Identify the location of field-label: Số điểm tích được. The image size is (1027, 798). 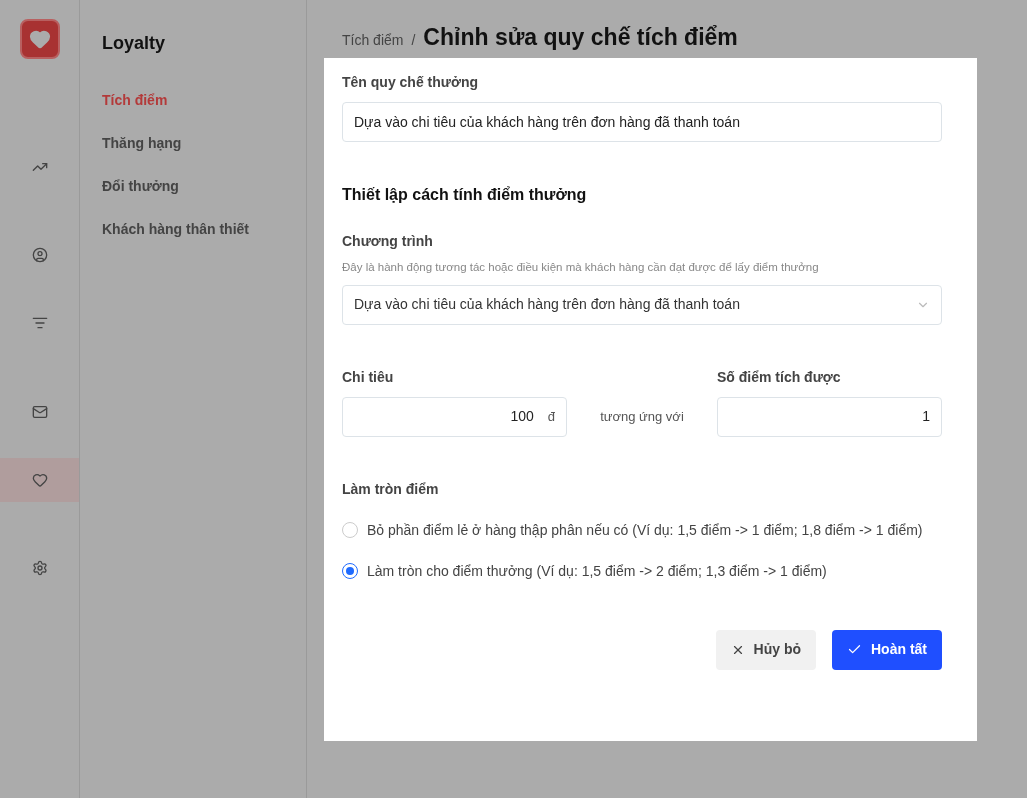
(779, 377).